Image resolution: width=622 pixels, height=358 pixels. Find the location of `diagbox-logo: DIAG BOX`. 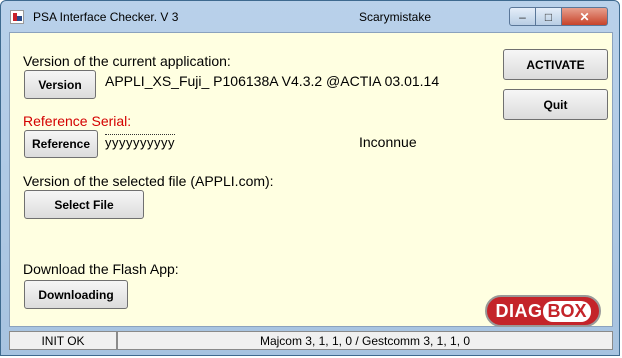

diagbox-logo: DIAG BOX is located at coordinates (543, 311).